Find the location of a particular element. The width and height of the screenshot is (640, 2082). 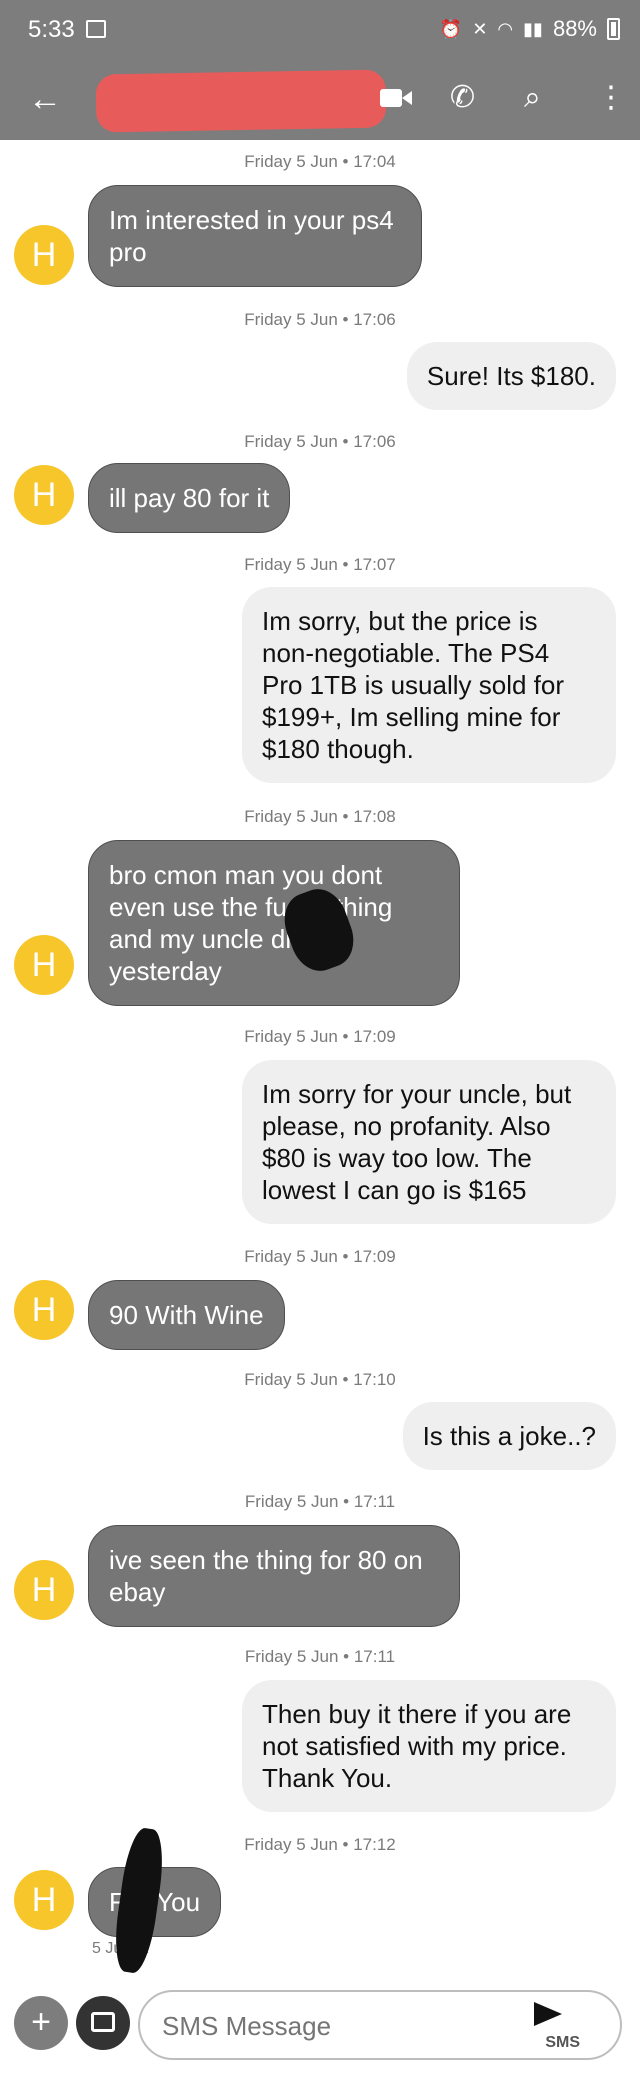

image-icon is located at coordinates (103, 2022).